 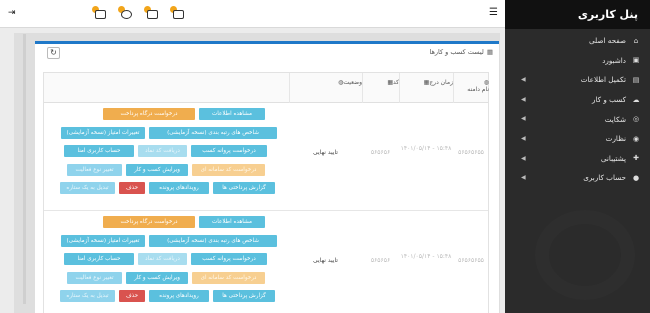 I want to click on sidebar-title: پنل کاربری, so click(x=577, y=14).